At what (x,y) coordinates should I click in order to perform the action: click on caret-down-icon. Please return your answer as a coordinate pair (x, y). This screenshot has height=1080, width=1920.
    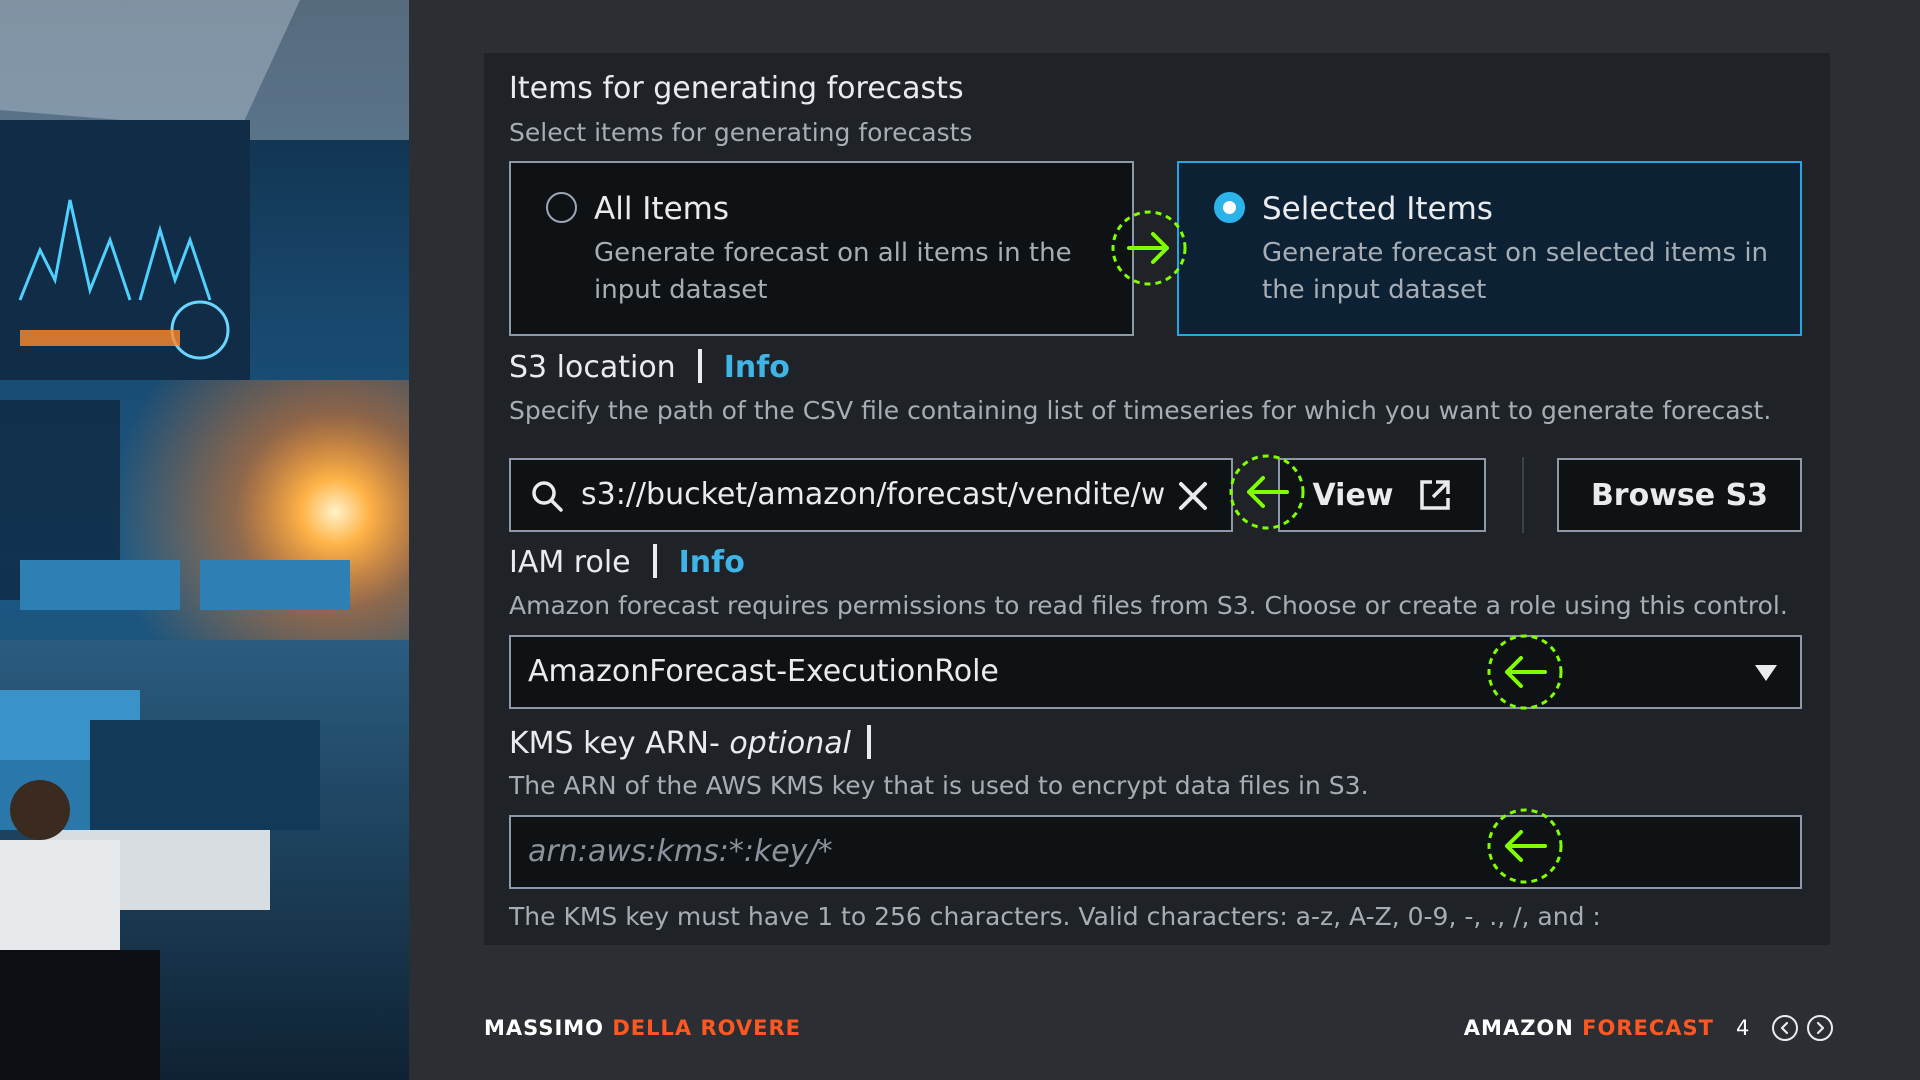
    Looking at the image, I should click on (1766, 673).